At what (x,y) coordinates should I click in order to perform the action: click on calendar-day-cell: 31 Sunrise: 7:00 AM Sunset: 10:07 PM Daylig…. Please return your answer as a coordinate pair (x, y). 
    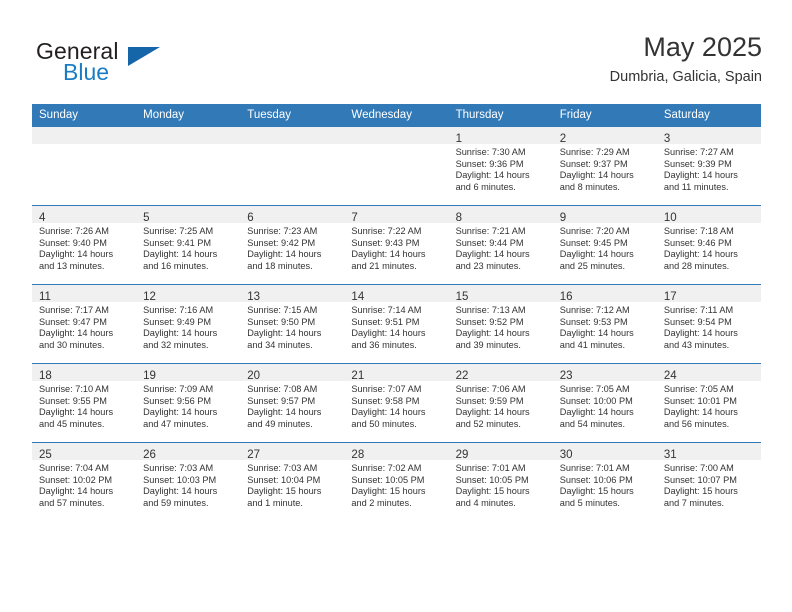
    Looking at the image, I should click on (708, 481).